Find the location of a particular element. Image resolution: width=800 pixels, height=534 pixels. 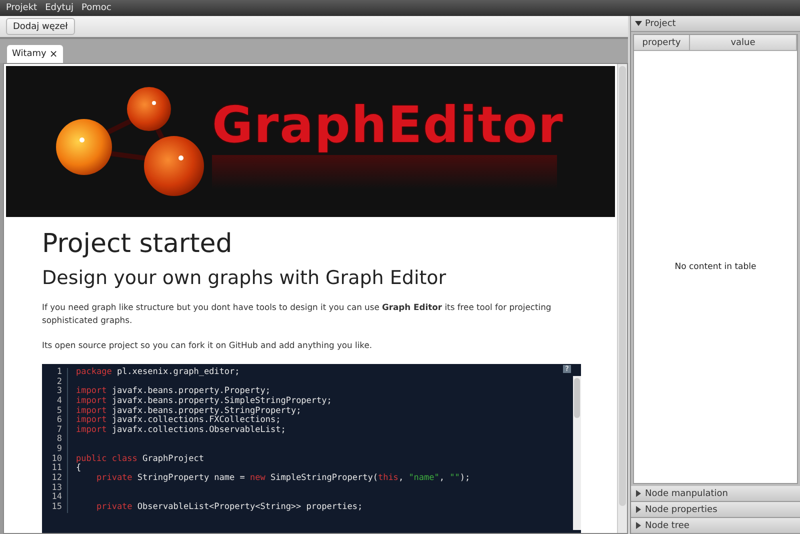

line-number: 14 is located at coordinates (55, 498).